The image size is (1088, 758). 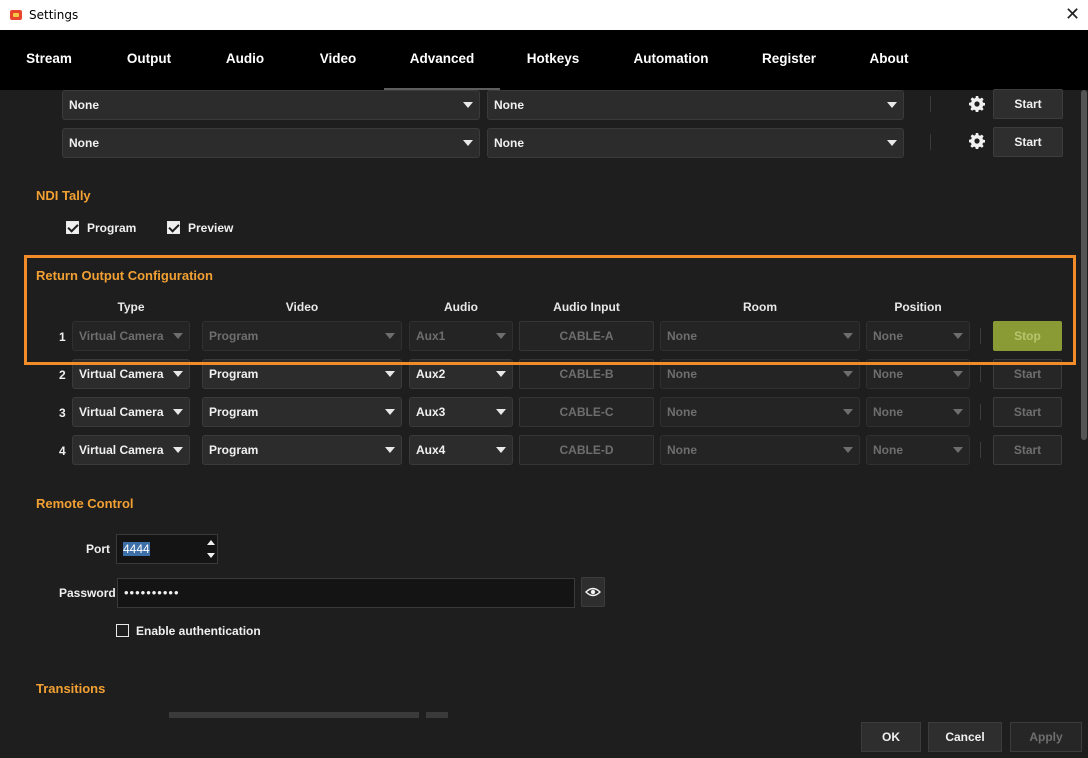 I want to click on tab-register: Register, so click(x=789, y=60).